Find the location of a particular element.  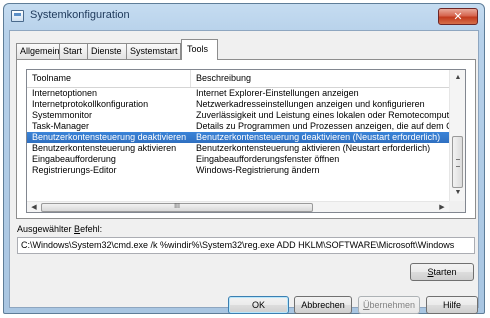

tool-name: Benutzerkontensteuerung deaktivieren is located at coordinates (109, 137).